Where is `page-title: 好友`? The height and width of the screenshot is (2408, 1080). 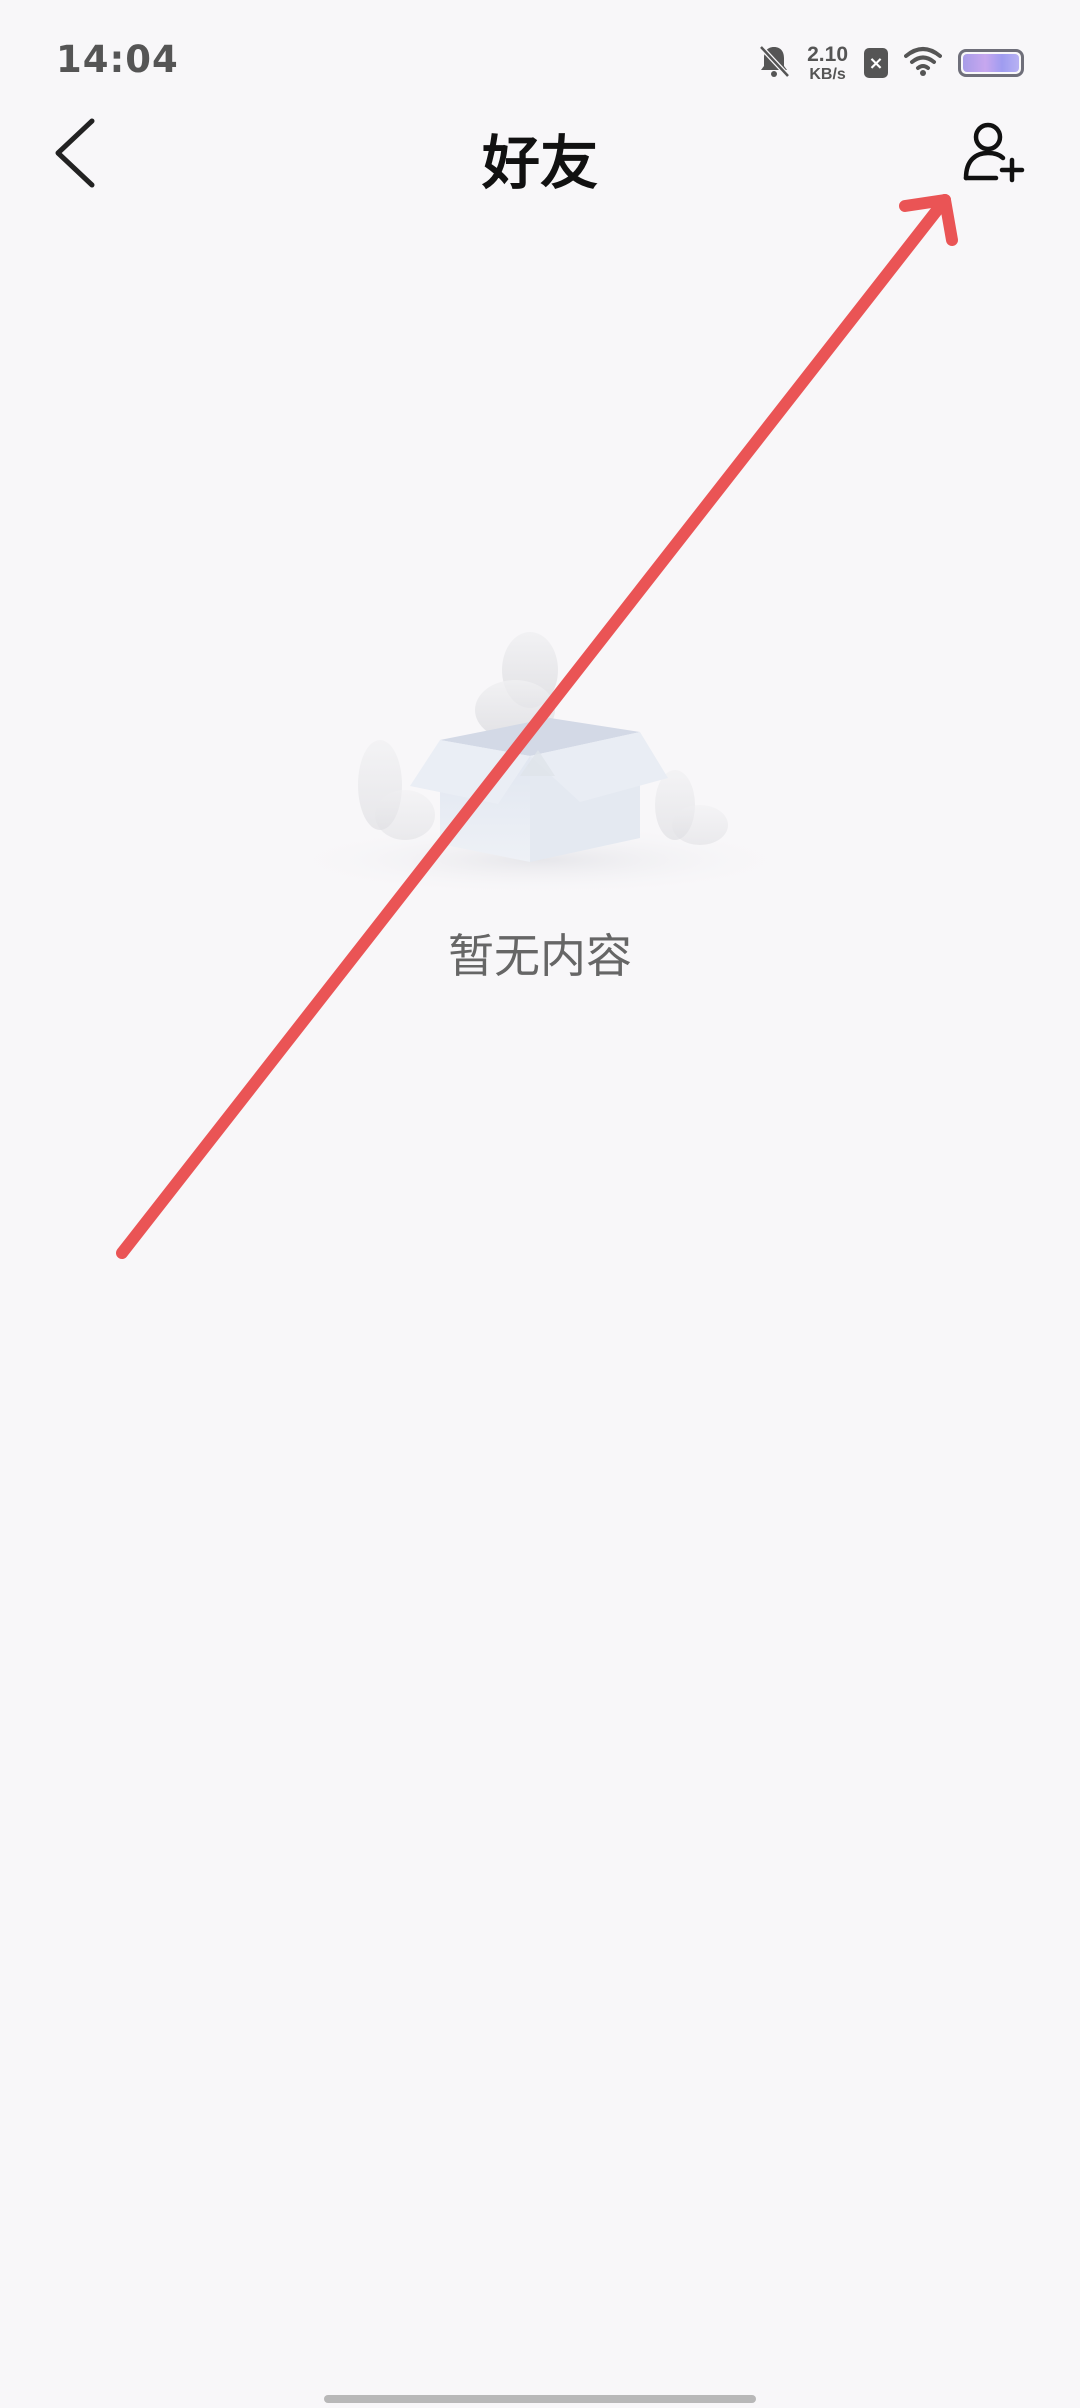 page-title: 好友 is located at coordinates (539, 163).